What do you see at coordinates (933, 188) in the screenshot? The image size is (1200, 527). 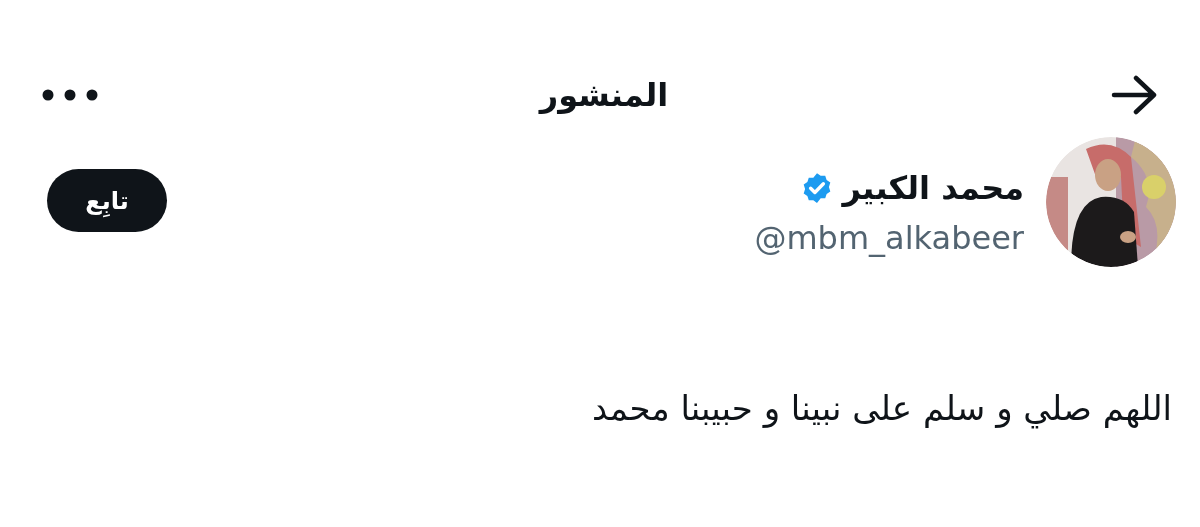 I see `author-name: محمد الكبير` at bounding box center [933, 188].